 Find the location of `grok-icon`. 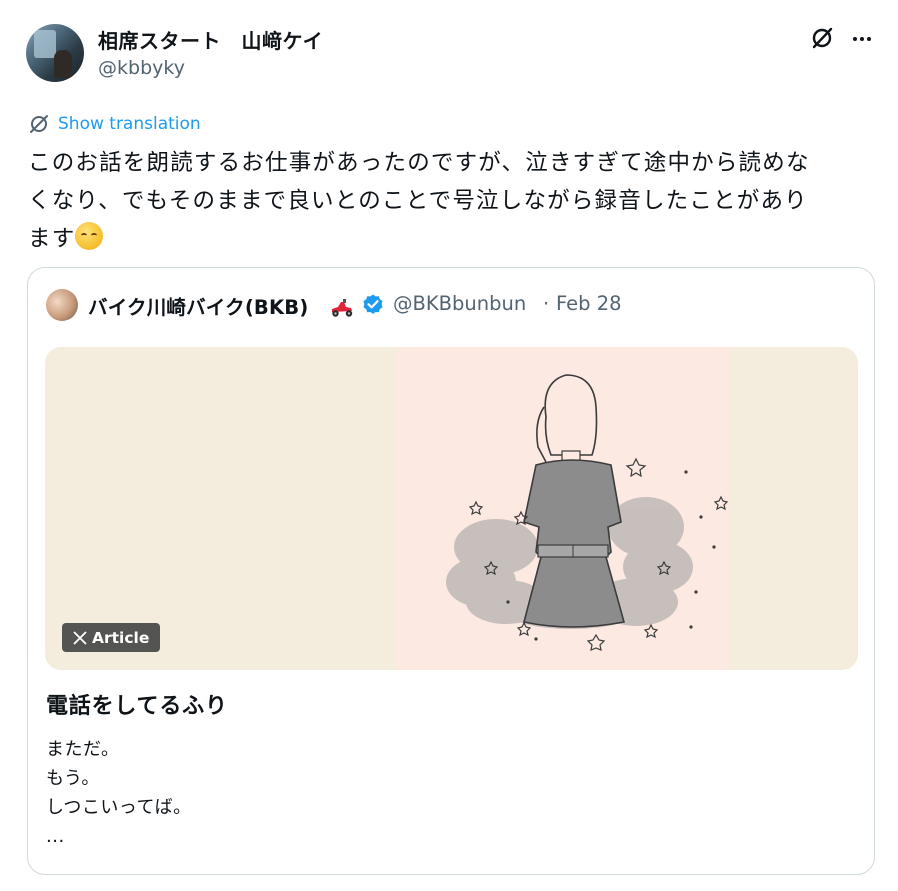

grok-icon is located at coordinates (822, 38).